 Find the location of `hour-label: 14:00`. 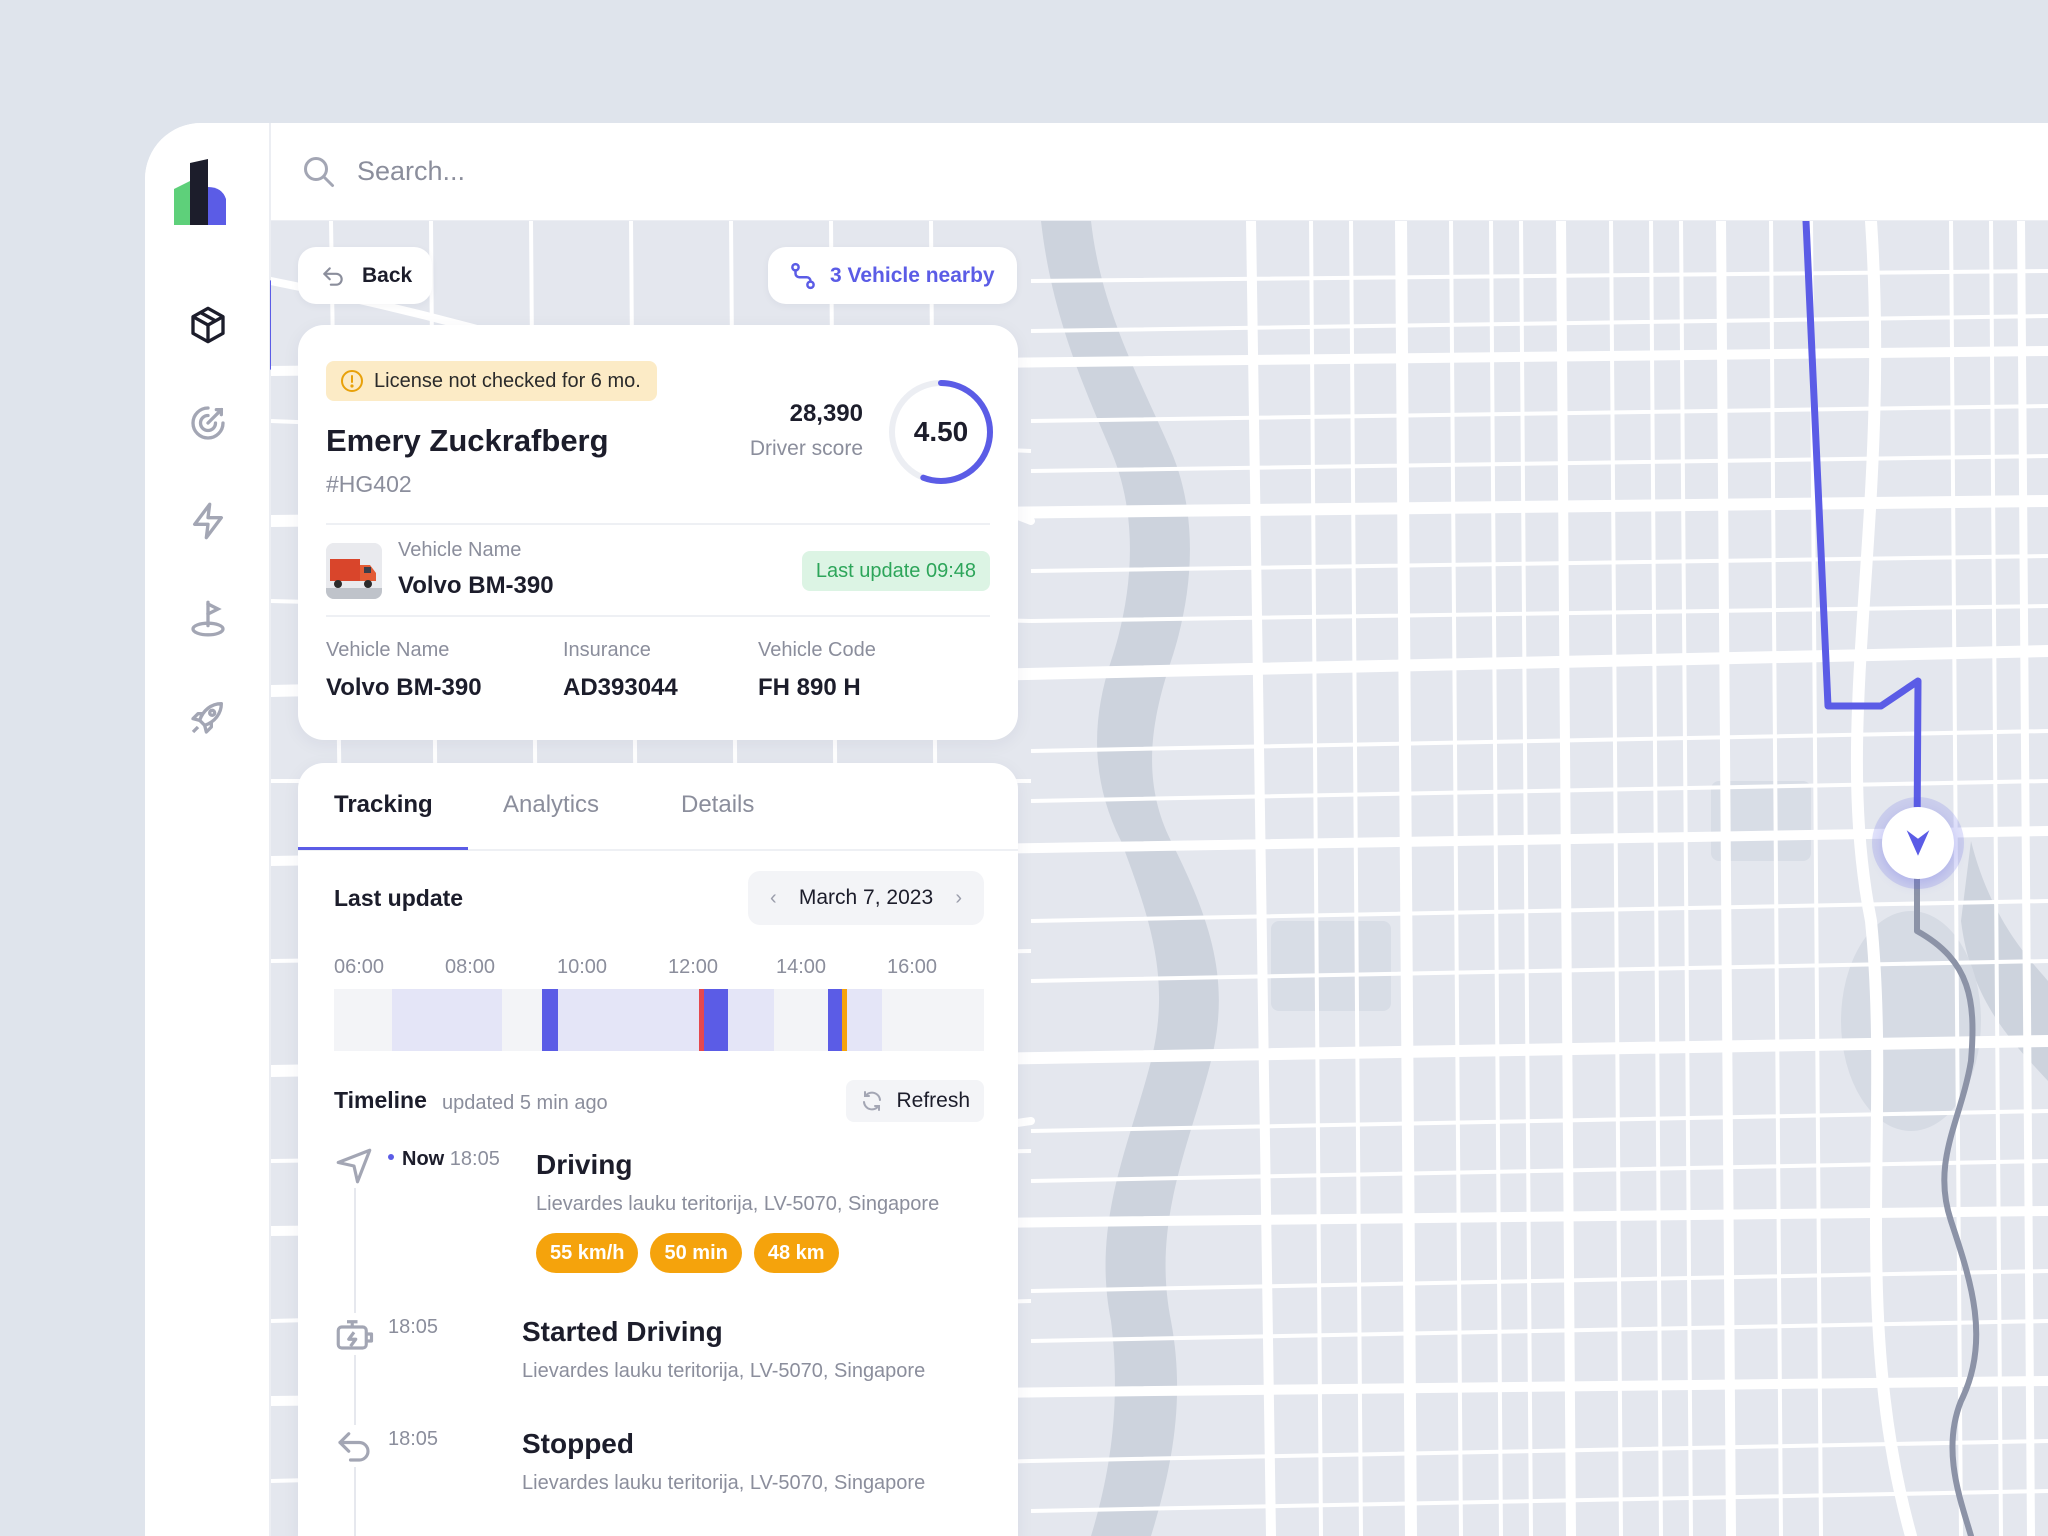

hour-label: 14:00 is located at coordinates (801, 967).